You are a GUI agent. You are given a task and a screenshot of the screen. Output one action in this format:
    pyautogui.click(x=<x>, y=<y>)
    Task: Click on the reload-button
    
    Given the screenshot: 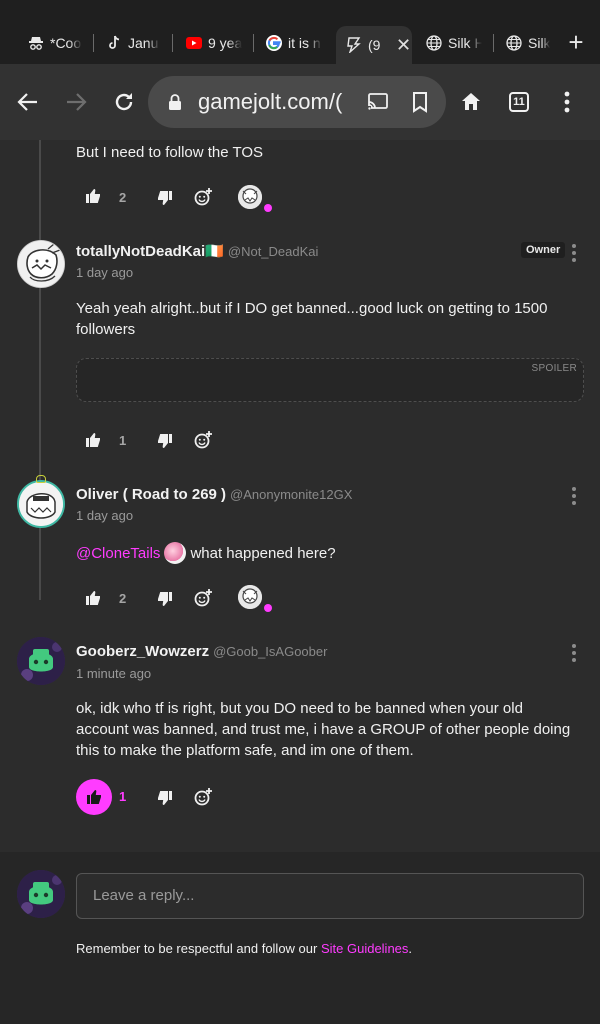 What is the action you would take?
    pyautogui.click(x=124, y=102)
    